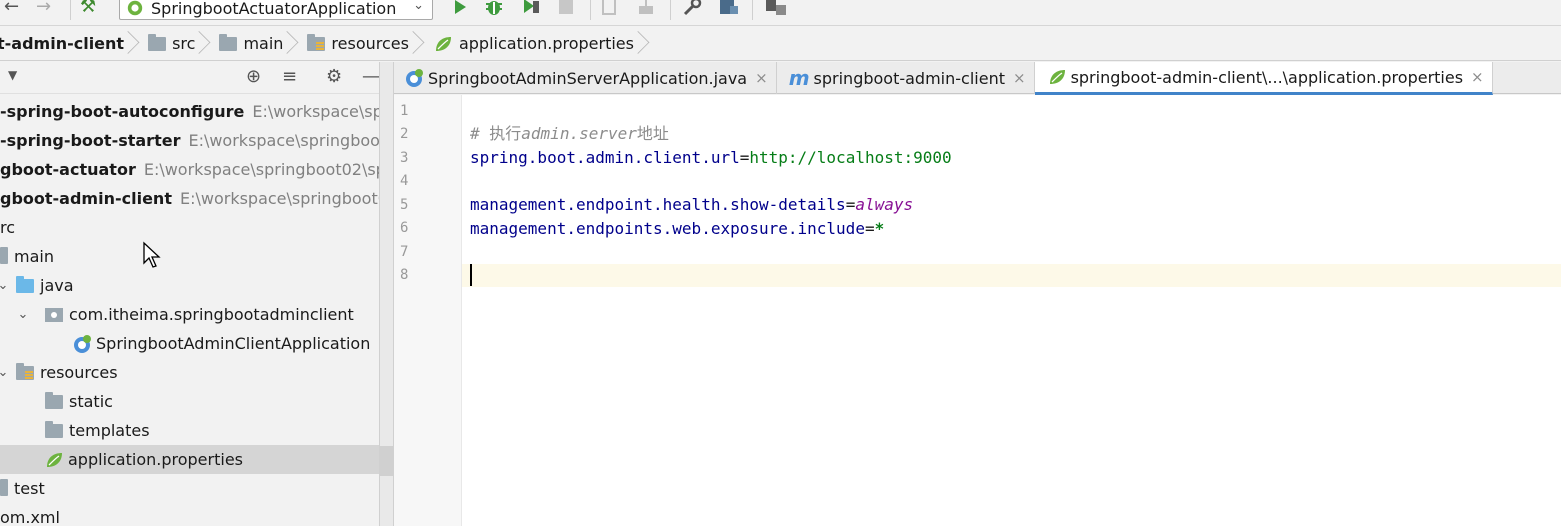  Describe the element at coordinates (605, 157) in the screenshot. I see `property-key: spring.boot.admin.client.url` at that location.